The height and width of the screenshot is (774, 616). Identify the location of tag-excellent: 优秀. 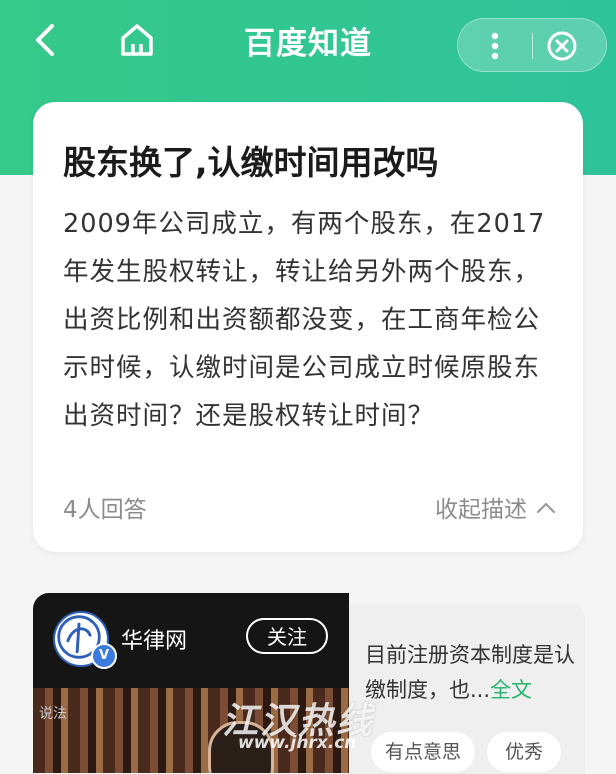
(524, 752).